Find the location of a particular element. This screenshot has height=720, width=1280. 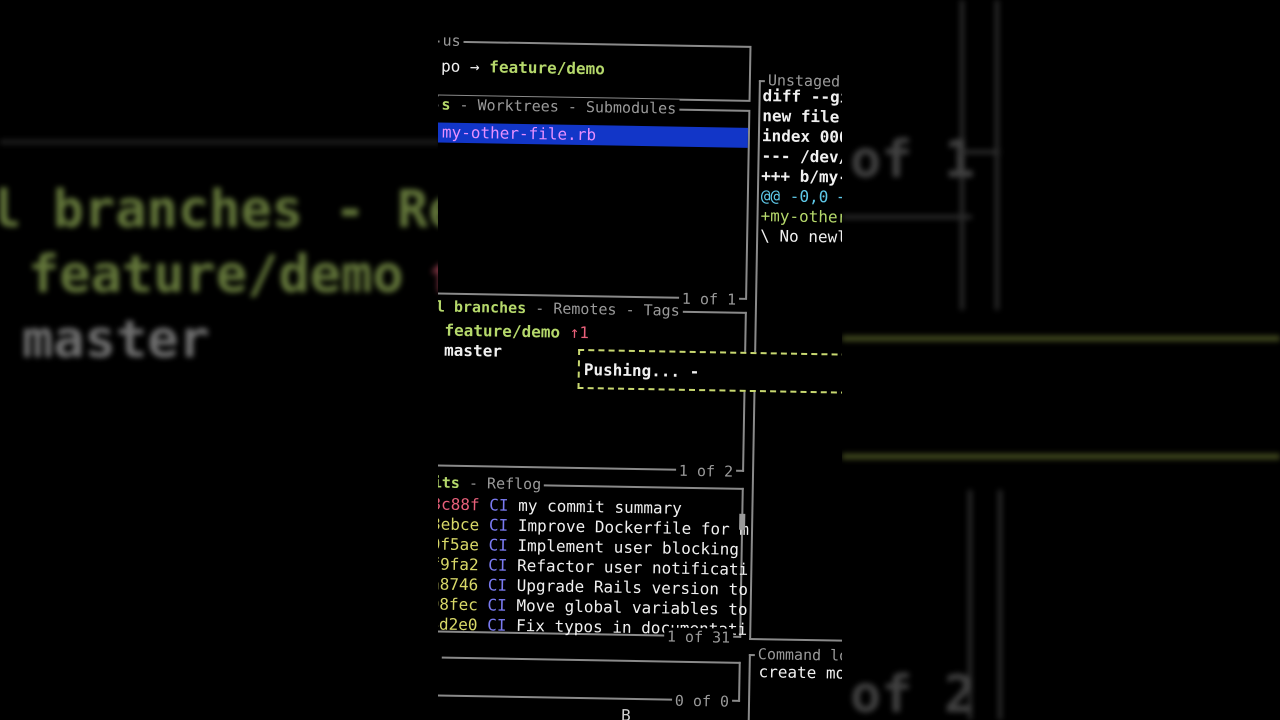

diff-line: --- /dev/nu is located at coordinates (801, 156).